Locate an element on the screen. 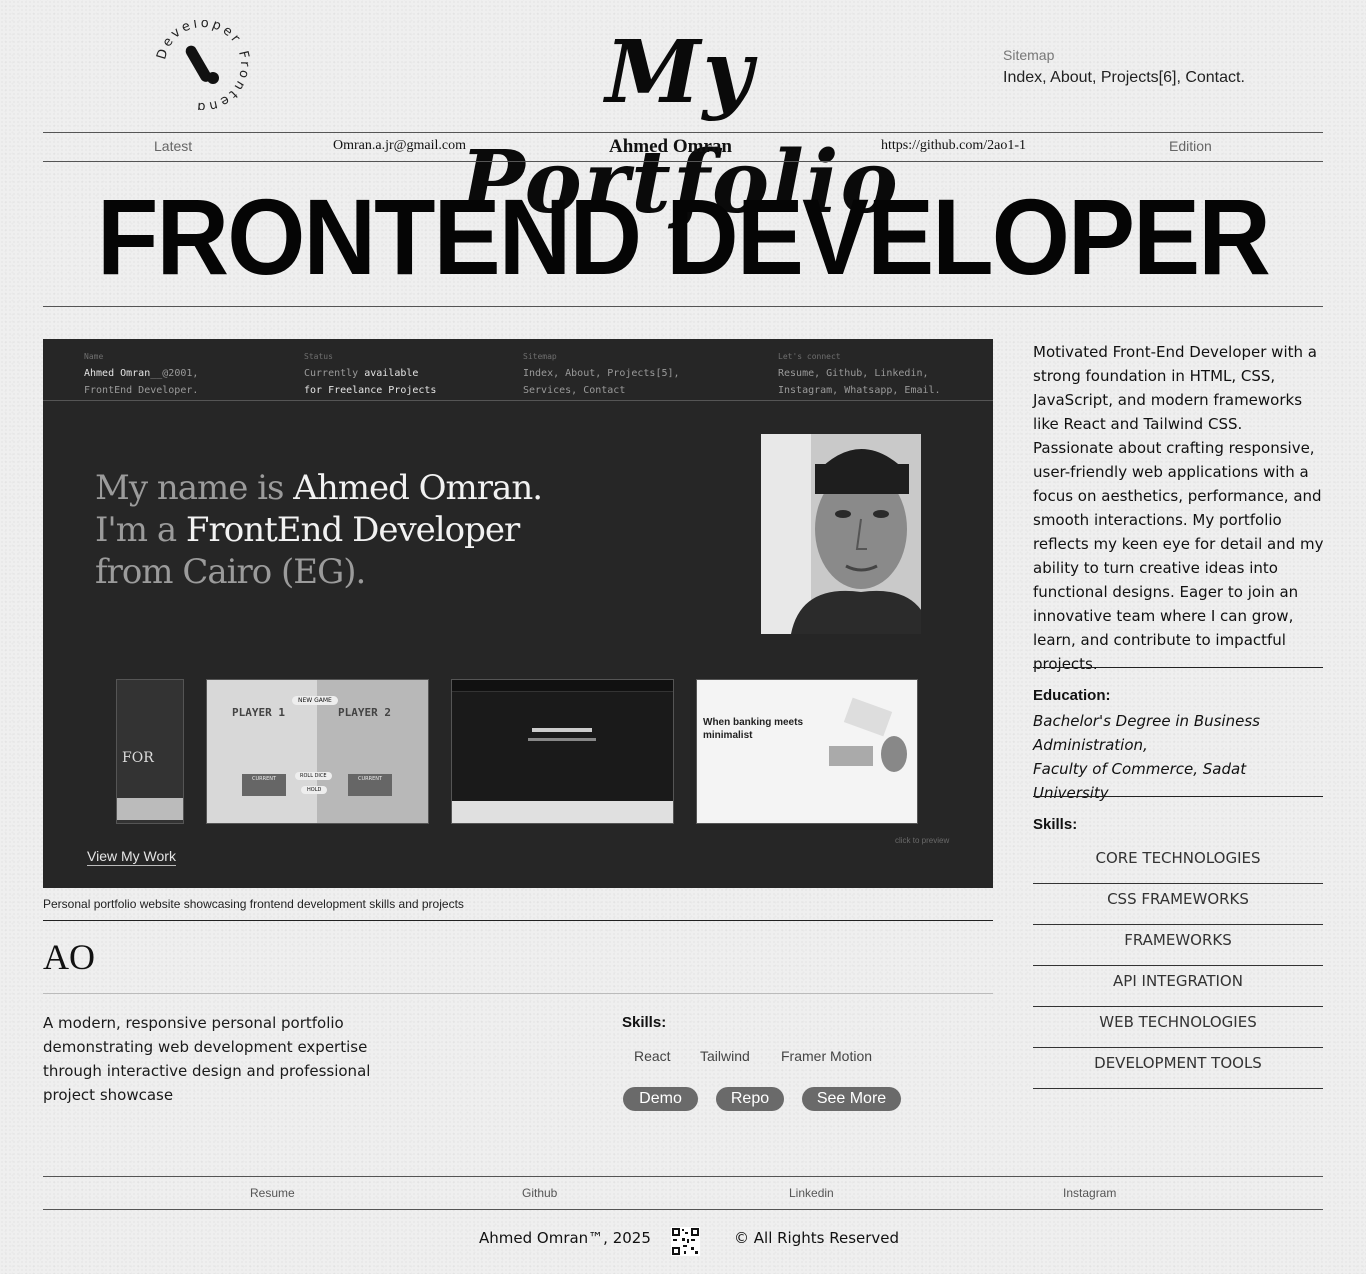 Image resolution: width=1366 pixels, height=1274 pixels. thumb-text: ROLL DICE is located at coordinates (313, 776).